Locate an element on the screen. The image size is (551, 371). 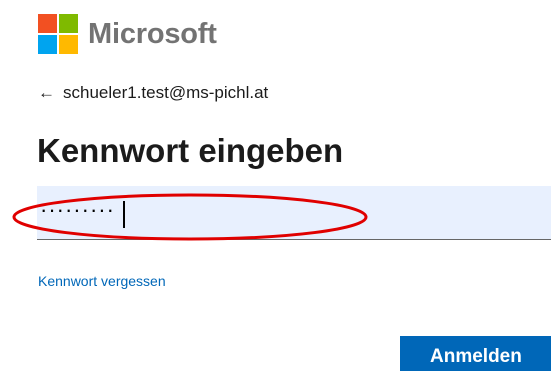
logo-square-yellow is located at coordinates (68, 44).